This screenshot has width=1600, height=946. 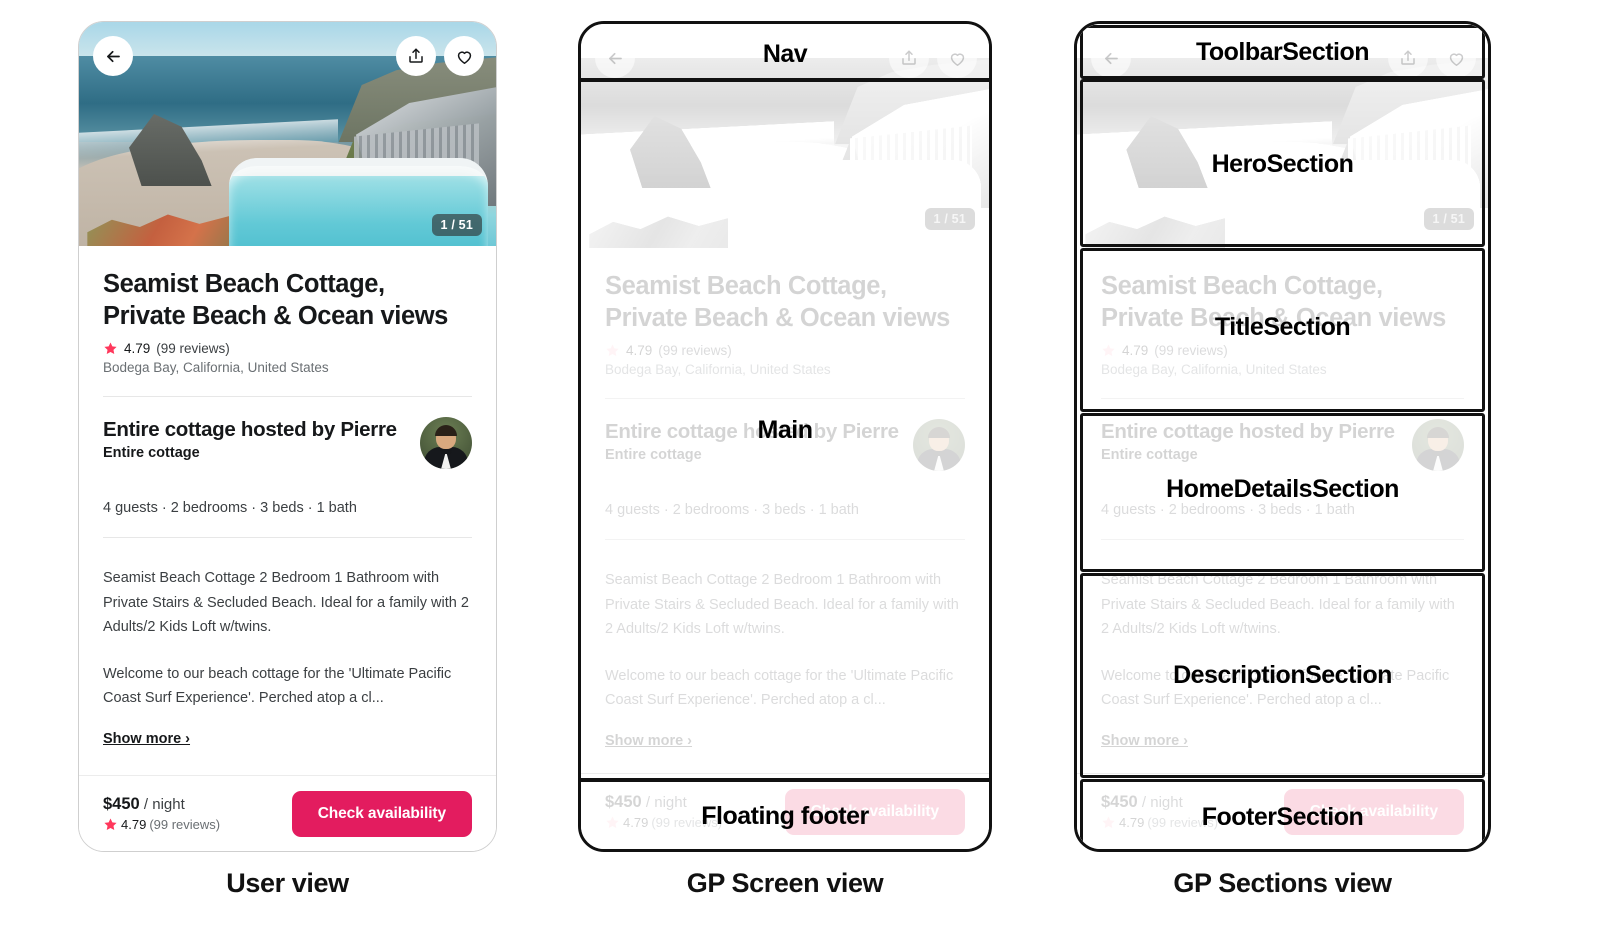 What do you see at coordinates (785, 80) in the screenshot?
I see `nav-boundary-line` at bounding box center [785, 80].